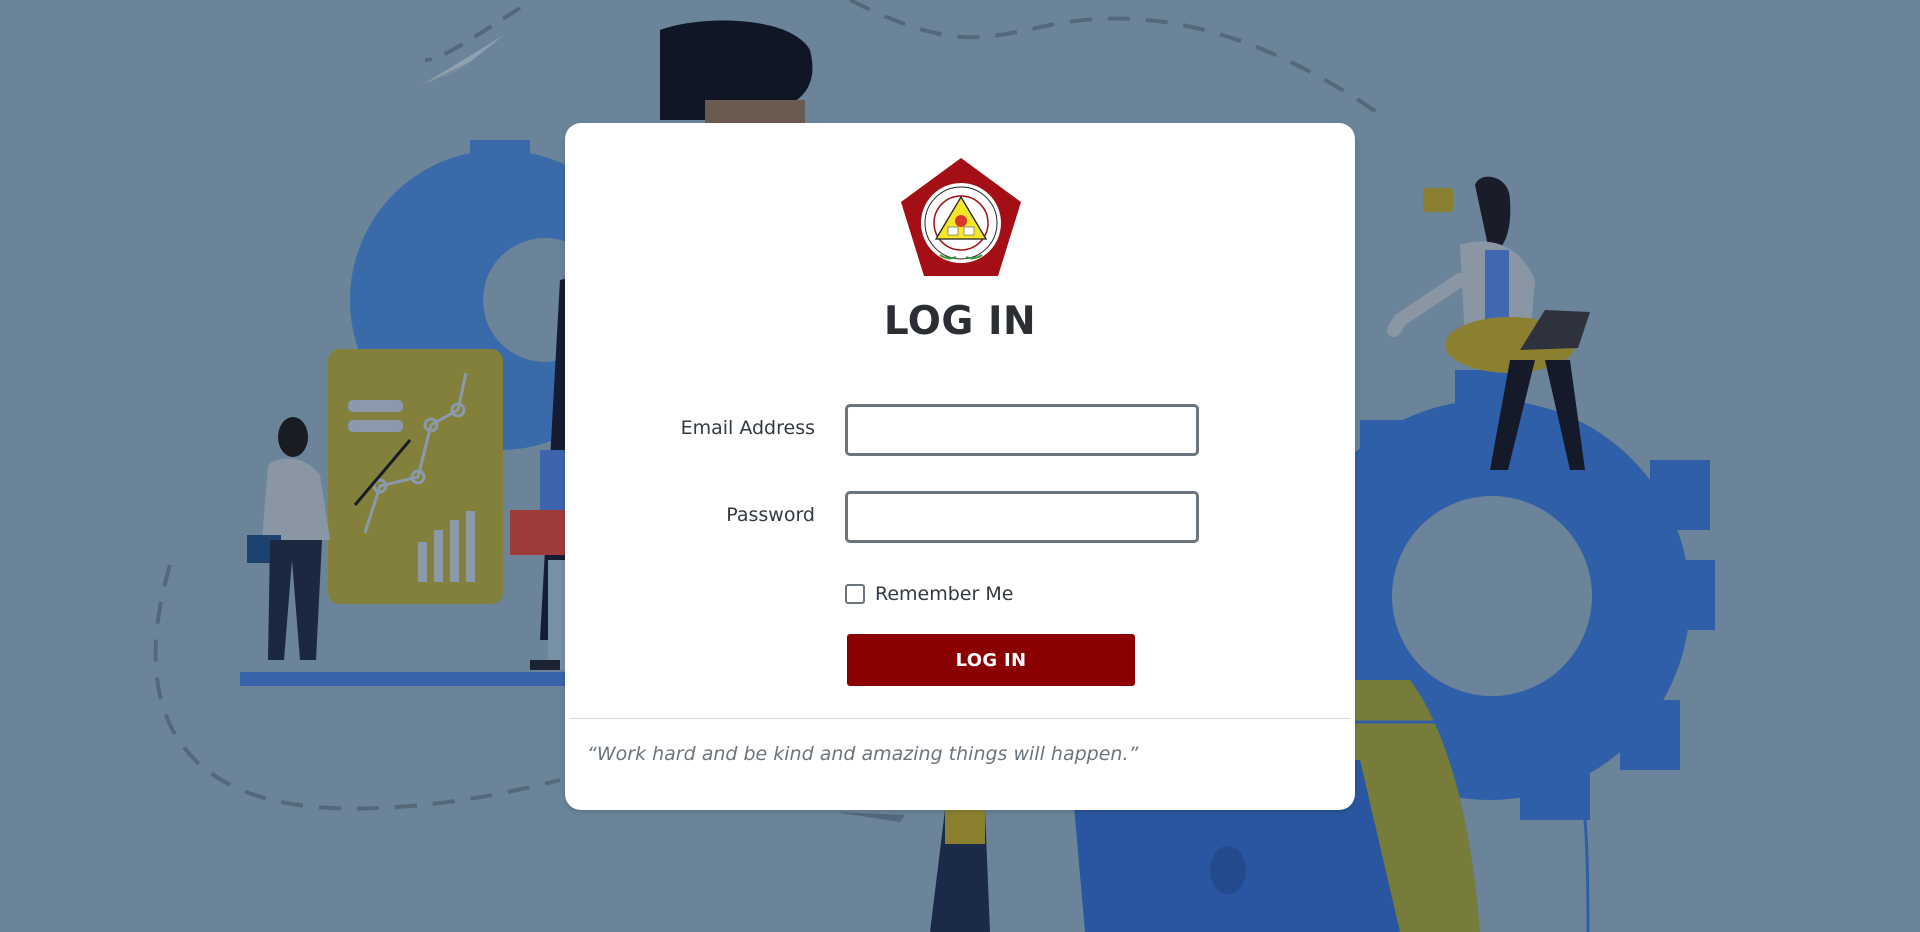  I want to click on remember-me-checkbox, so click(855, 594).